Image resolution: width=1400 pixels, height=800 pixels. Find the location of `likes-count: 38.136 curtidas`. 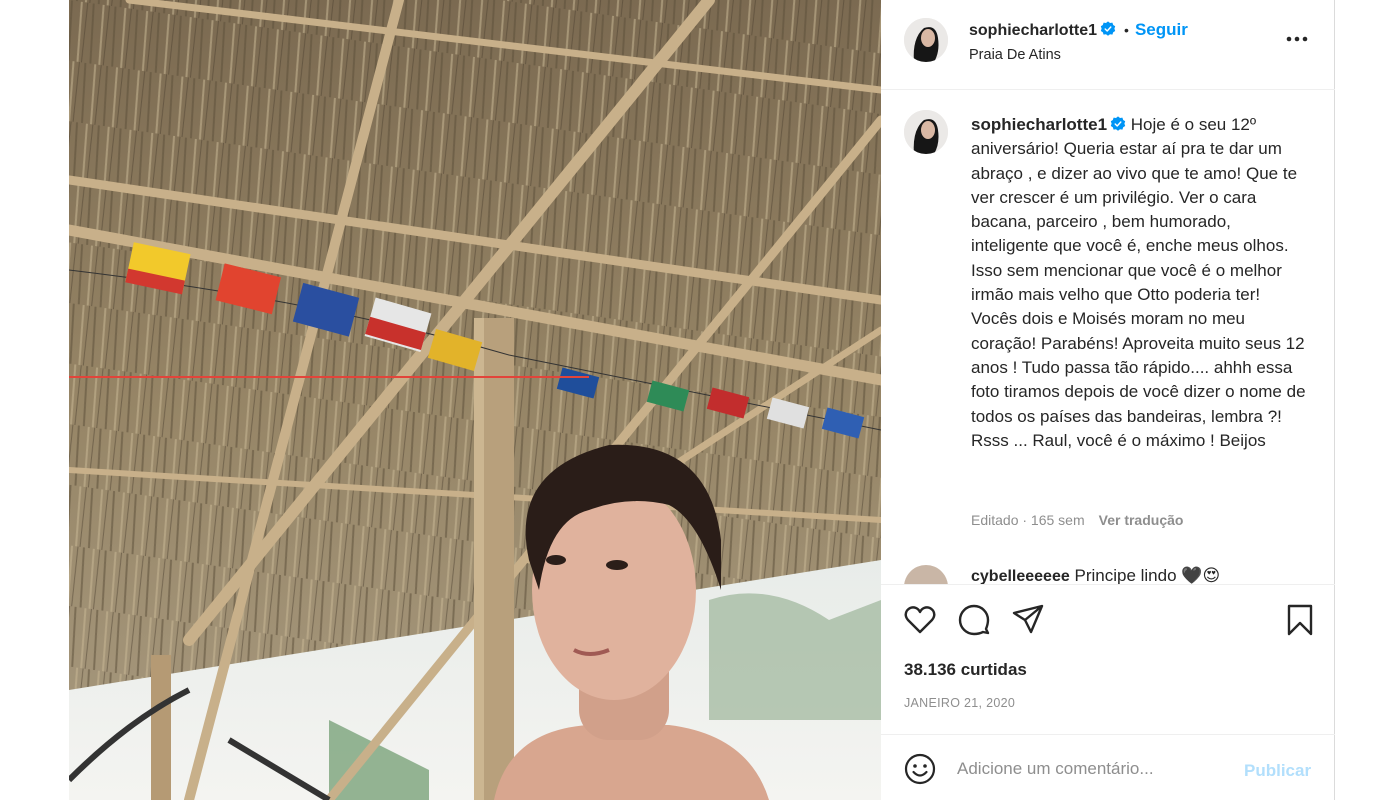

likes-count: 38.136 curtidas is located at coordinates (965, 670).